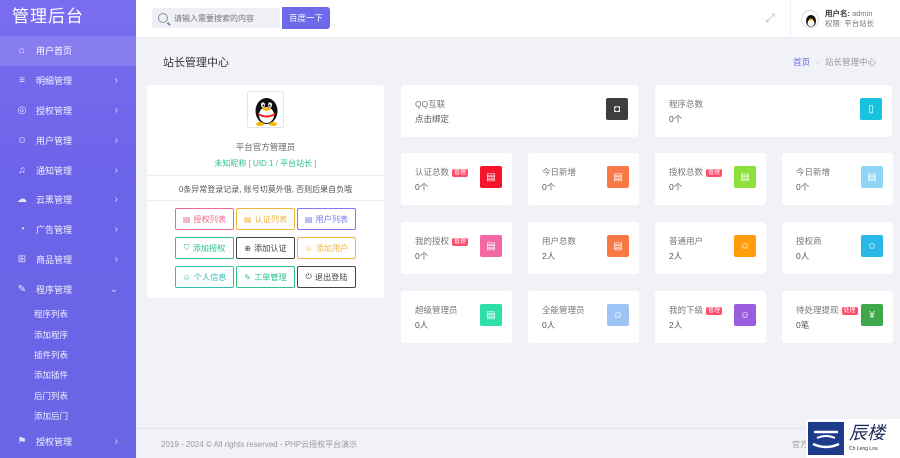  I want to click on sidebar-item-1: ≡ 明细管理 ›, so click(68, 81).